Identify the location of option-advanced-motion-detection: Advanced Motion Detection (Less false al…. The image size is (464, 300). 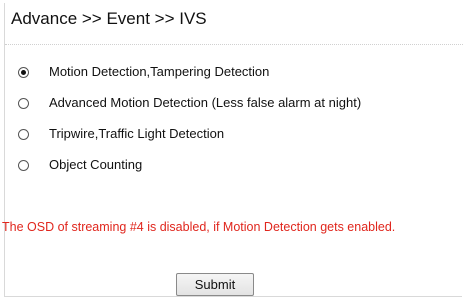
(189, 103).